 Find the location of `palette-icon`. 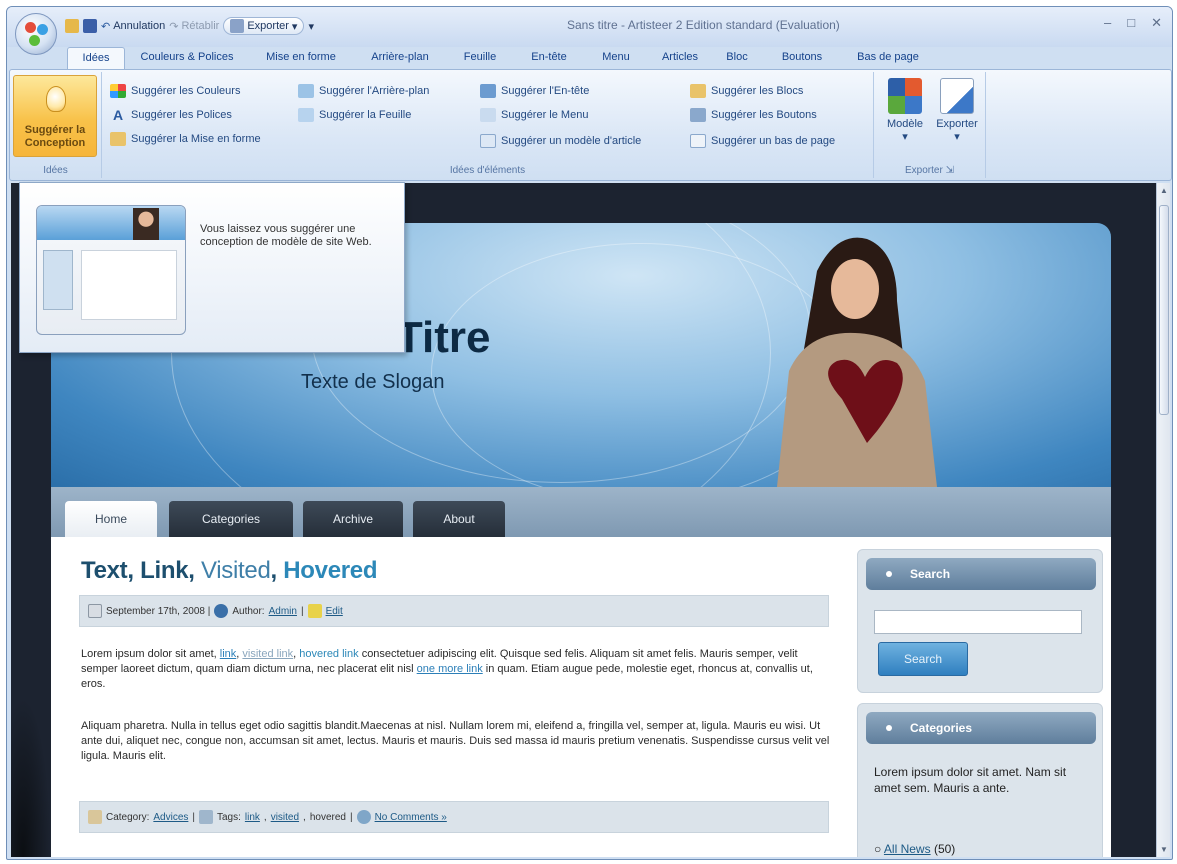

palette-icon is located at coordinates (118, 91).